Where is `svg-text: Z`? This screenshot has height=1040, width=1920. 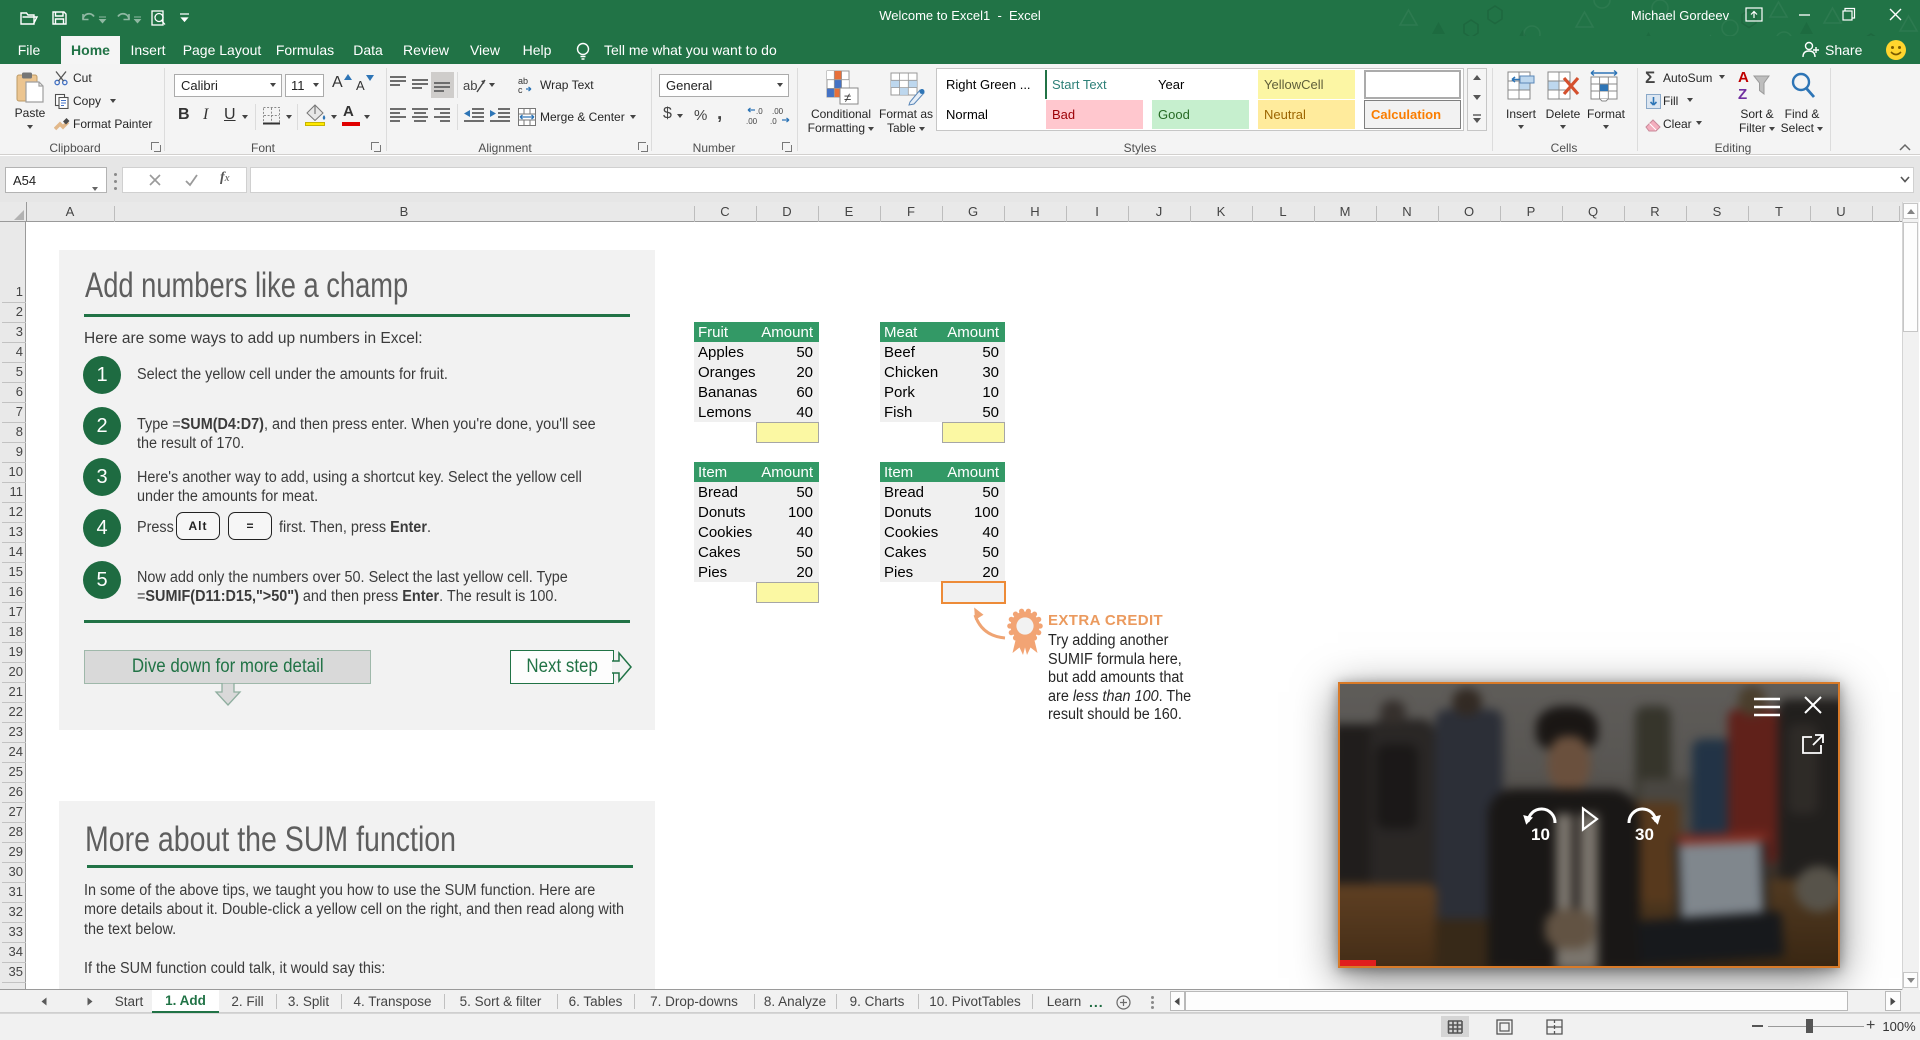
svg-text: Z is located at coordinates (1742, 94).